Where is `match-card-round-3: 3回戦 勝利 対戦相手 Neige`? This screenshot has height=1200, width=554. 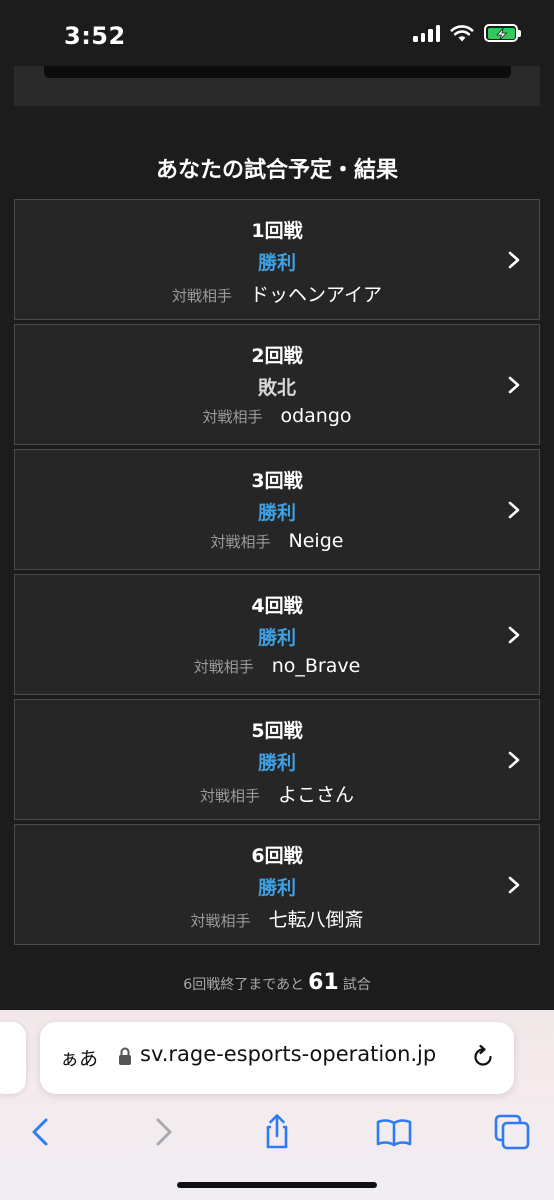 match-card-round-3: 3回戦 勝利 対戦相手 Neige is located at coordinates (277, 509).